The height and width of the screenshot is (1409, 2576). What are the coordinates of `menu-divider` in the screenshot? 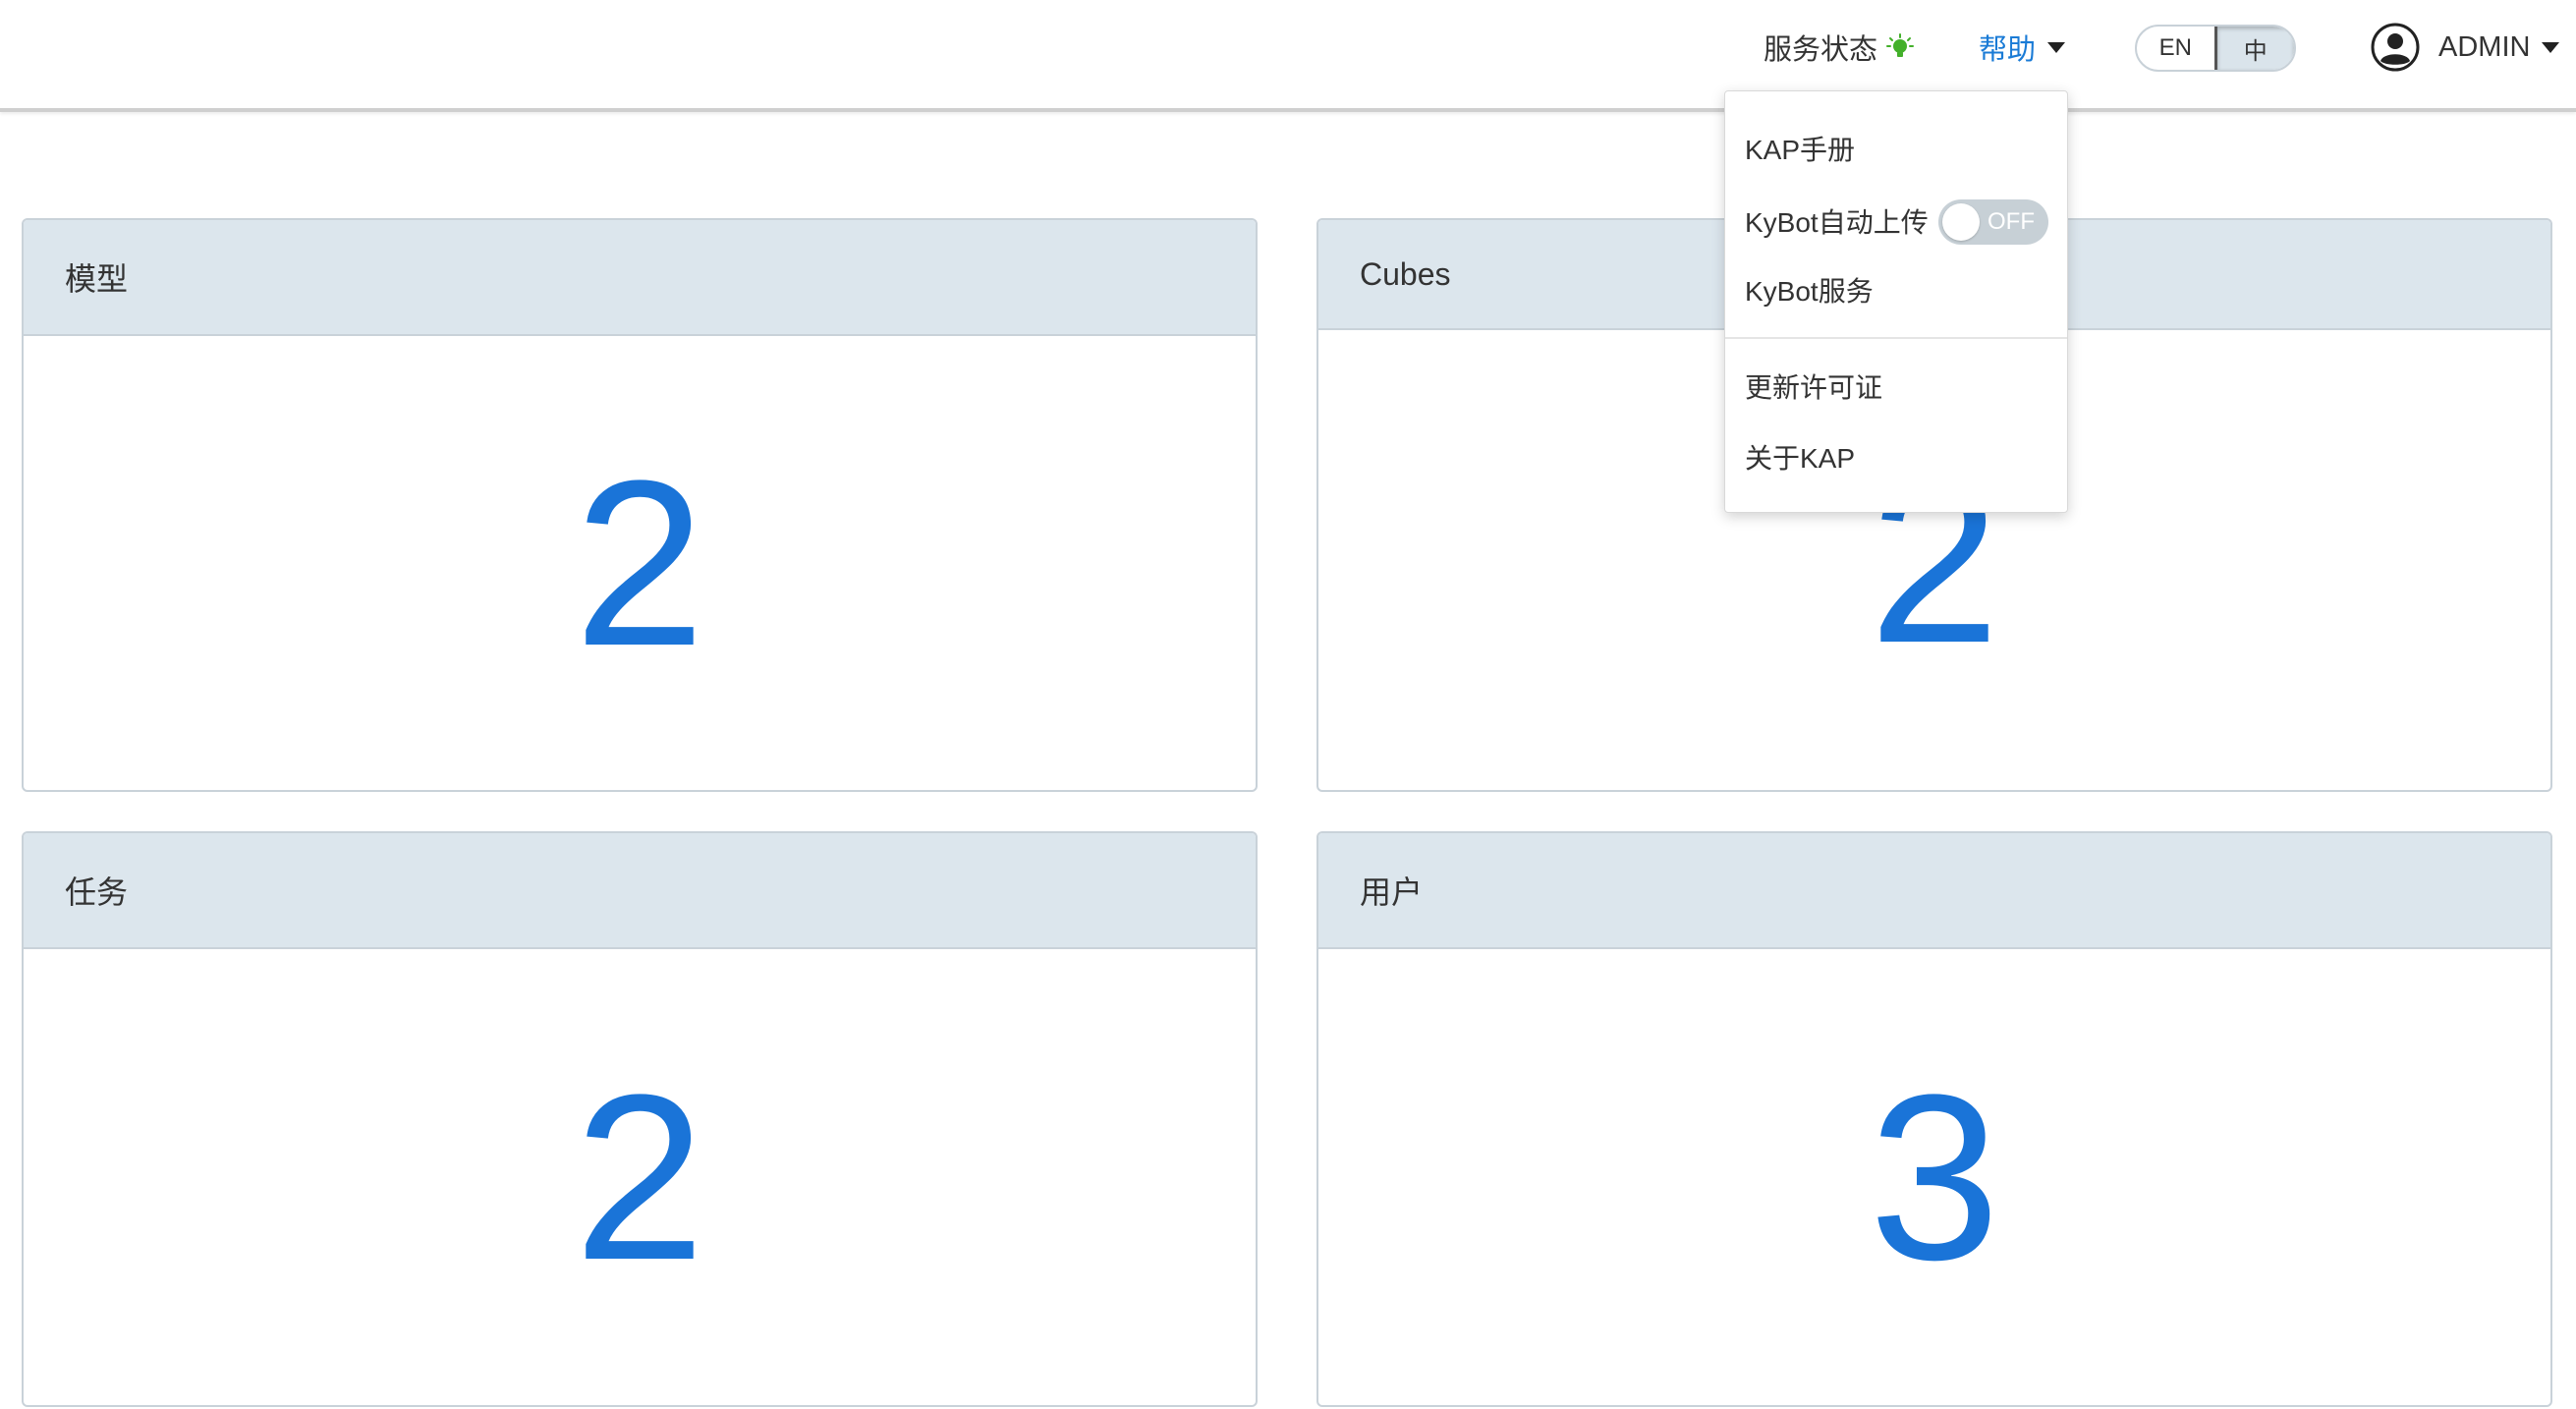 It's located at (1896, 338).